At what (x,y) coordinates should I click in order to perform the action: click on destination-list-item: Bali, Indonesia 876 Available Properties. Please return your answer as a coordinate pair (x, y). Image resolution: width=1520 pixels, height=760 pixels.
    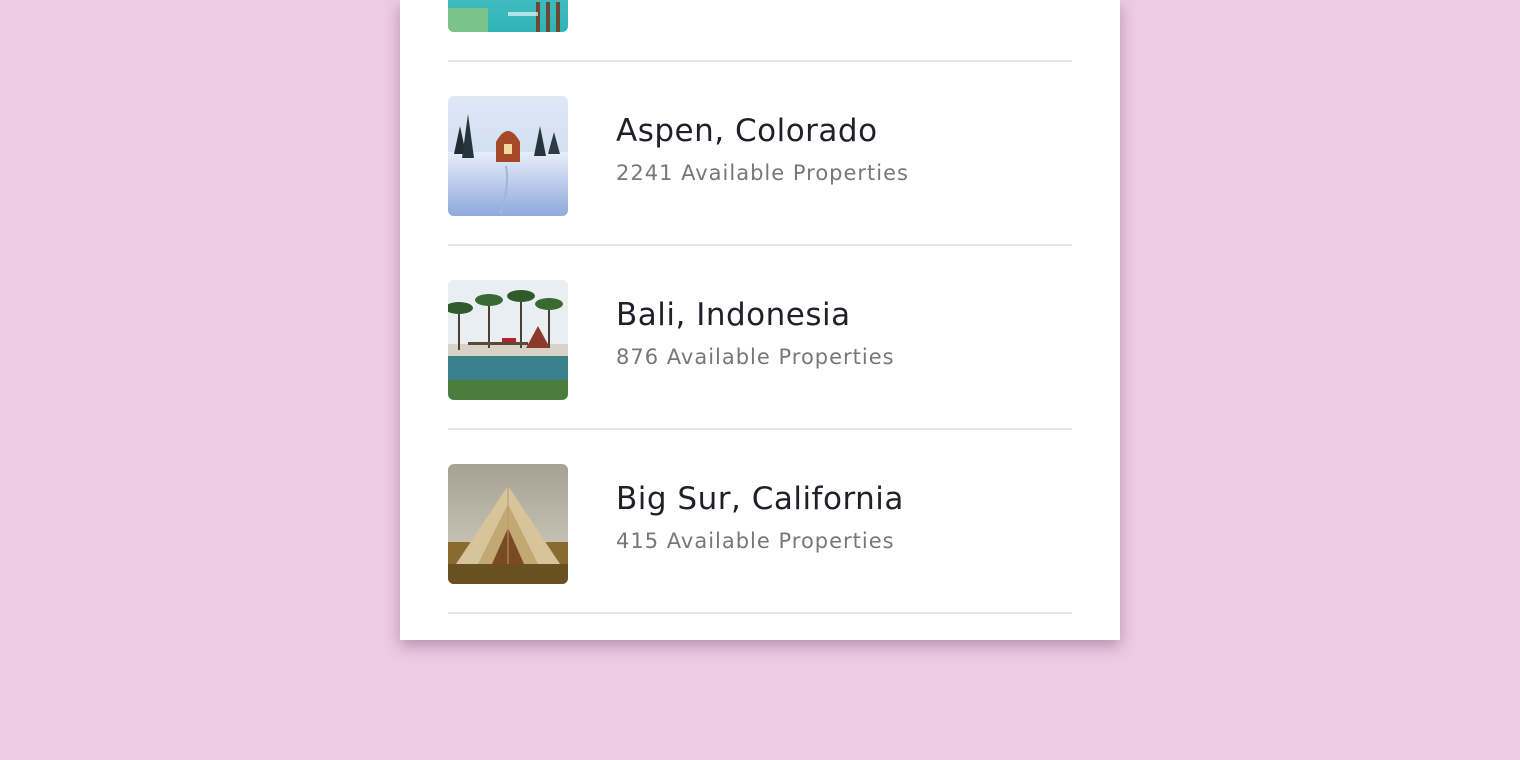
    Looking at the image, I should click on (760, 338).